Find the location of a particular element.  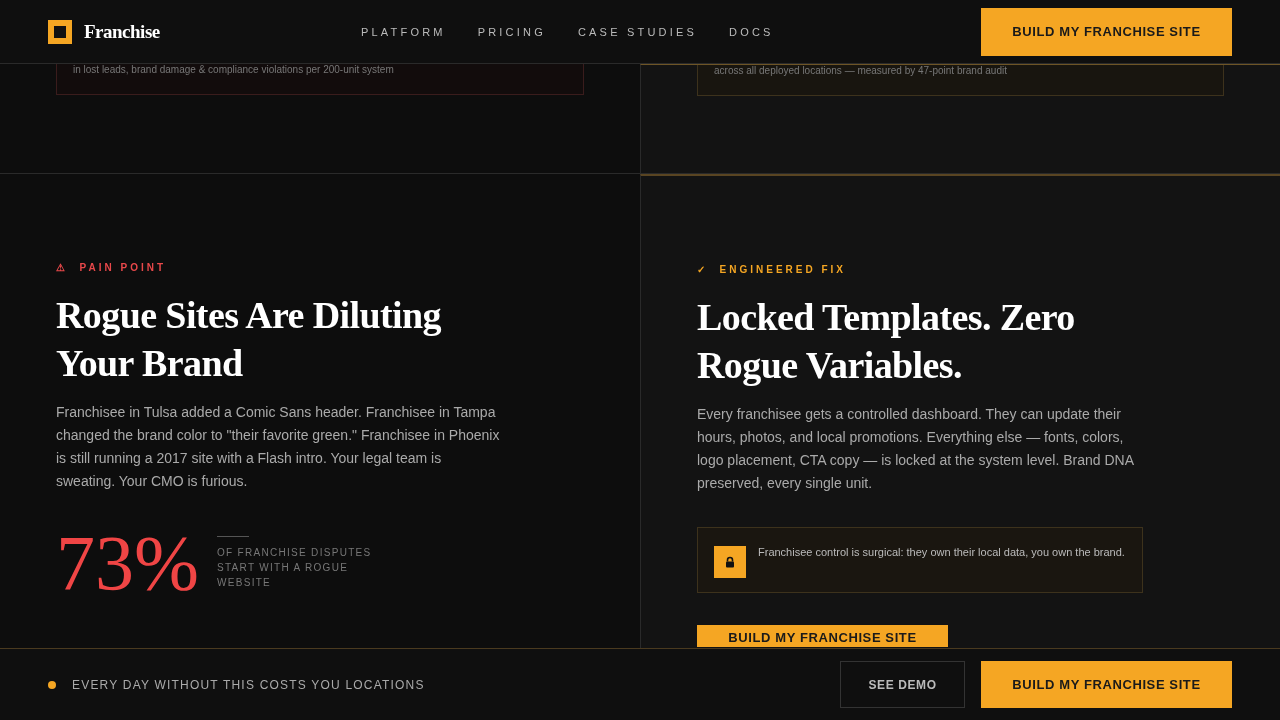

card-caption: in lost leads, brand damage & compliance violations per 200-unit system is located at coordinates (233, 69).